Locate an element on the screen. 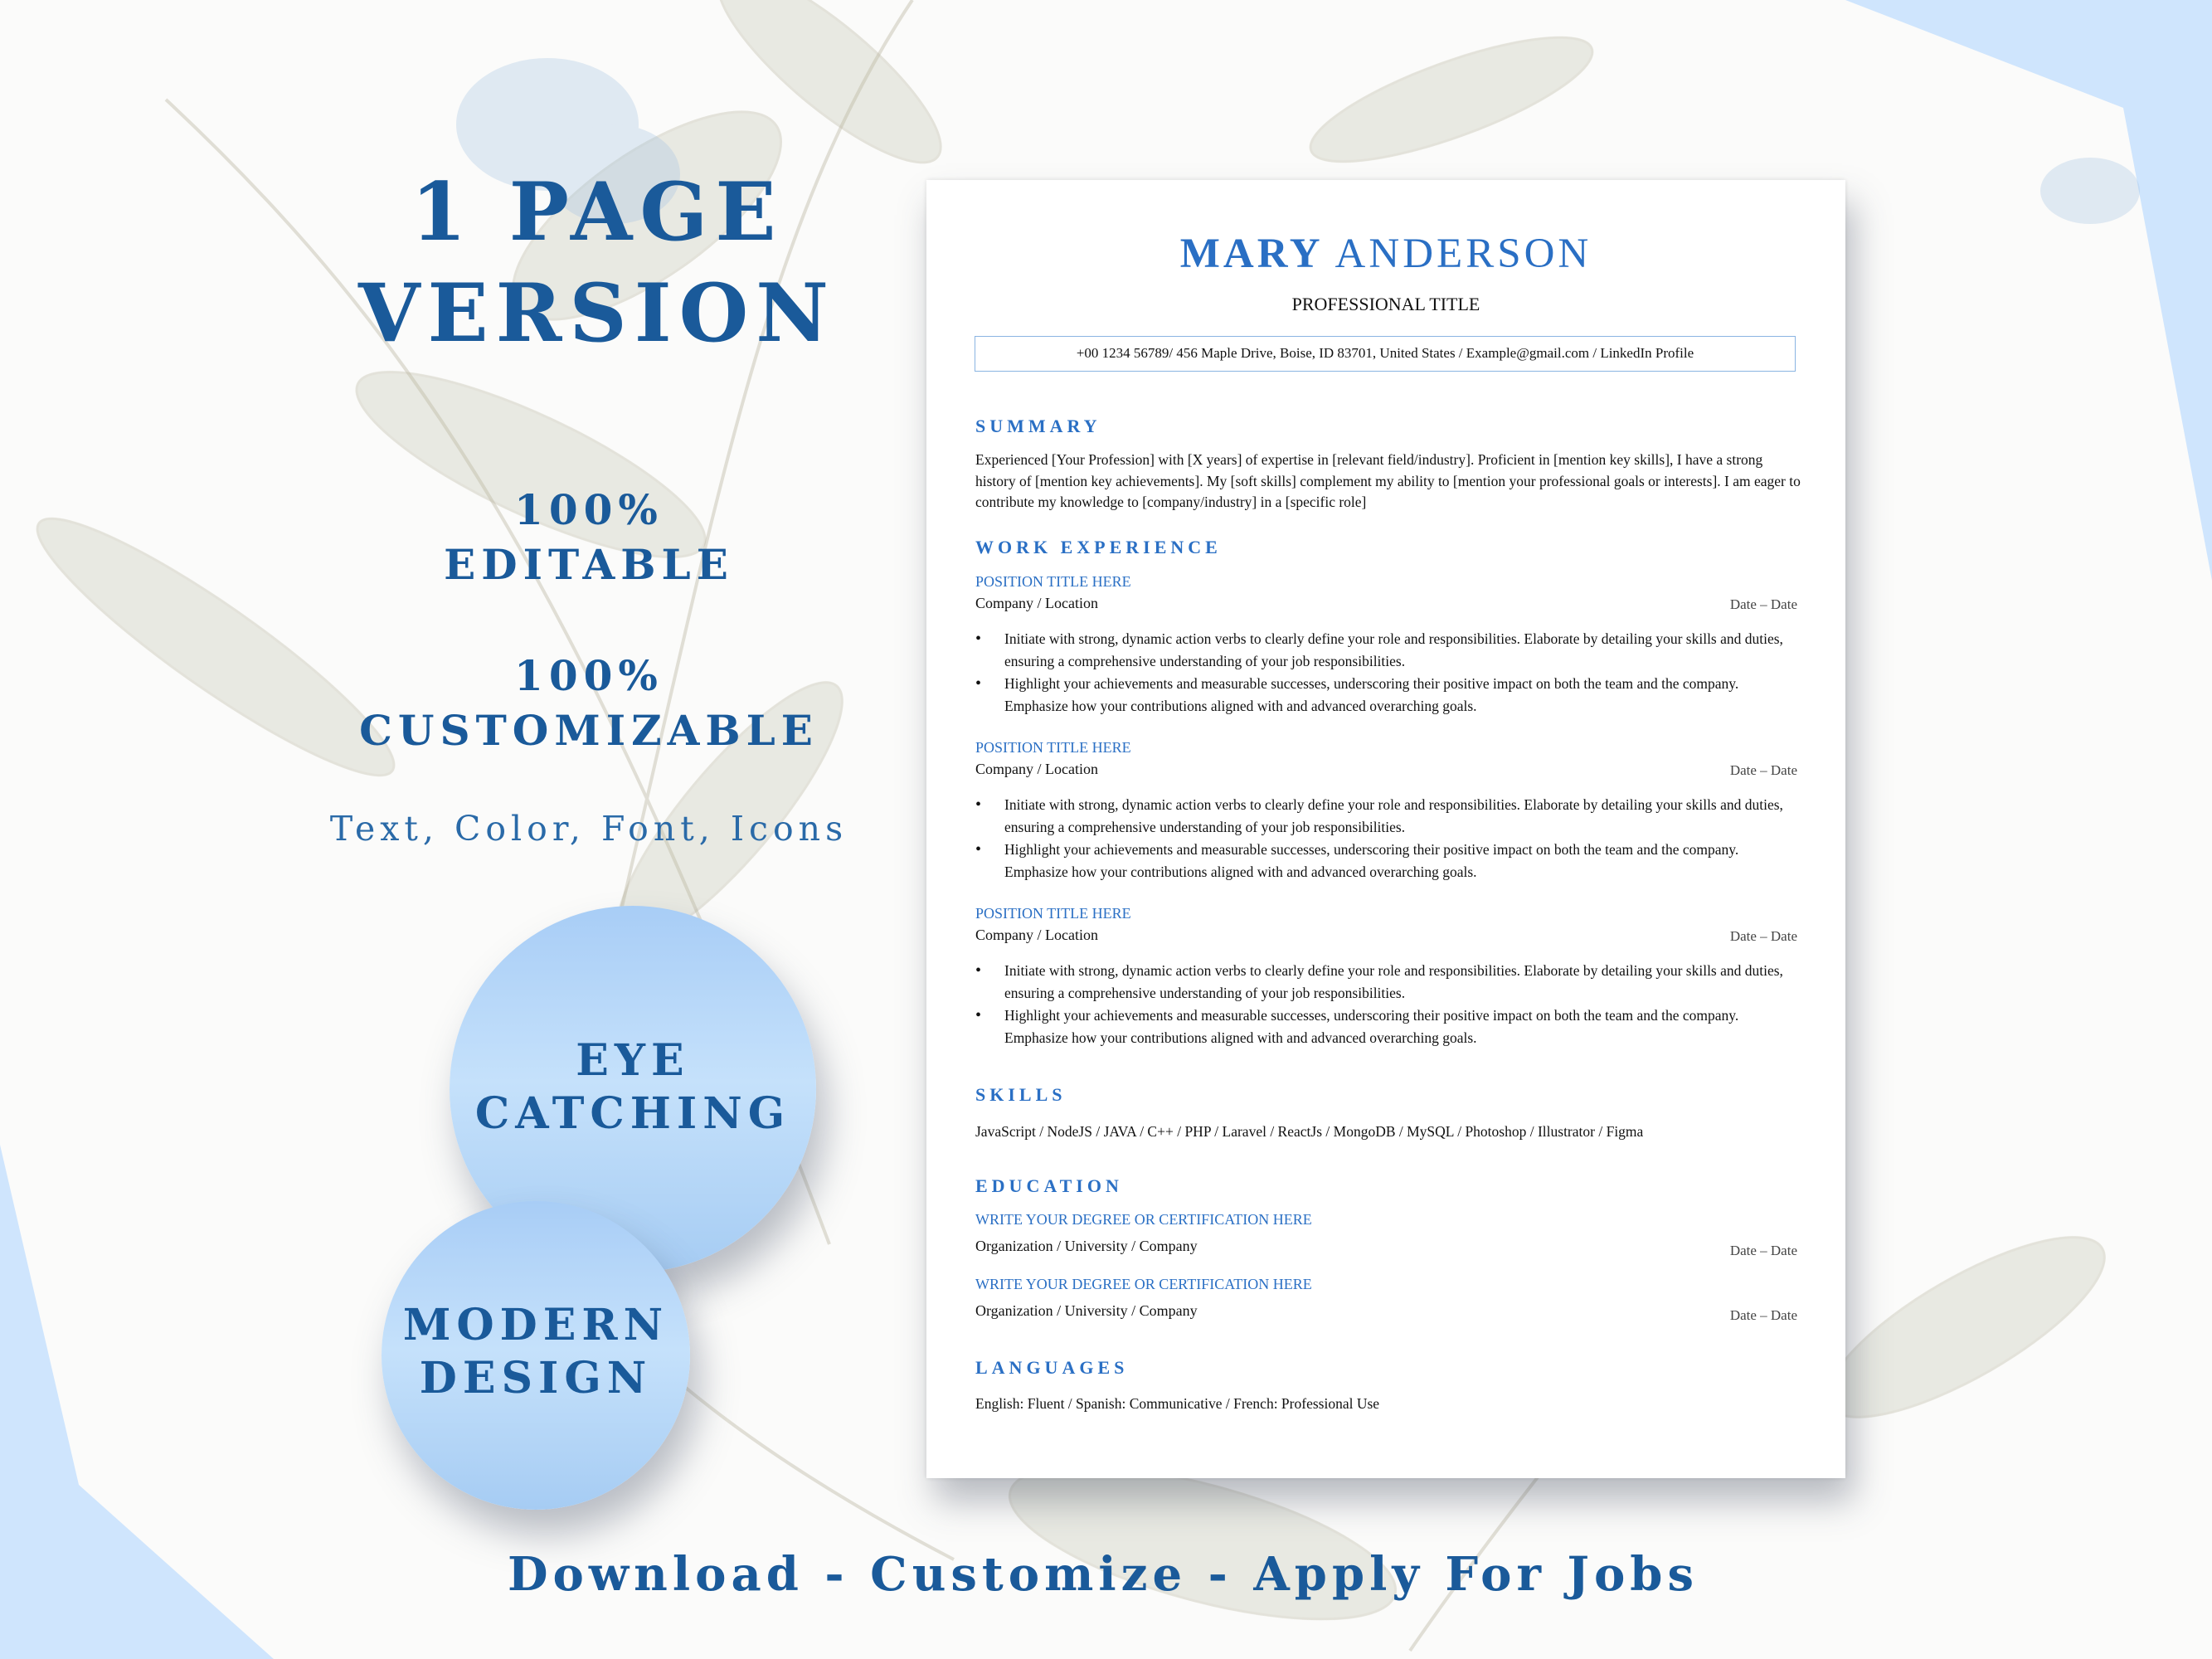  languages-heading: LANGUAGES is located at coordinates (1052, 1367).